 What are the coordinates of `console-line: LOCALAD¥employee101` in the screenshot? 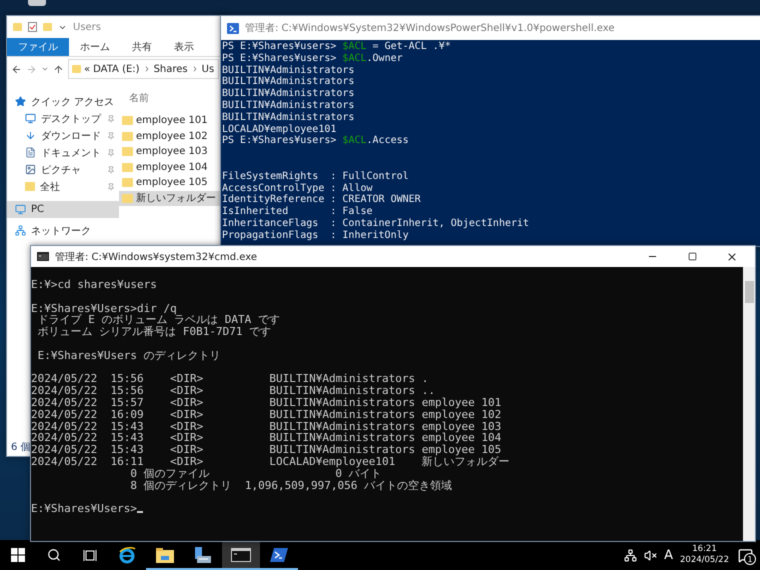 It's located at (280, 129).